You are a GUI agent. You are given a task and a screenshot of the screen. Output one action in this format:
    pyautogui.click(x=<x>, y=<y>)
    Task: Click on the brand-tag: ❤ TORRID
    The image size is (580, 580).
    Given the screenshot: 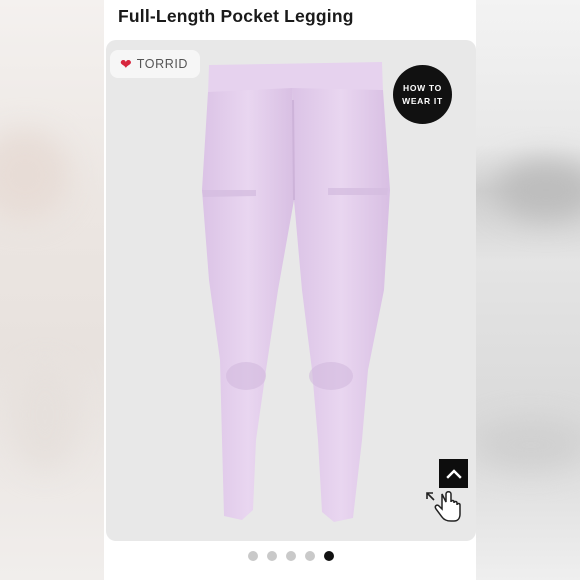 What is the action you would take?
    pyautogui.click(x=155, y=64)
    